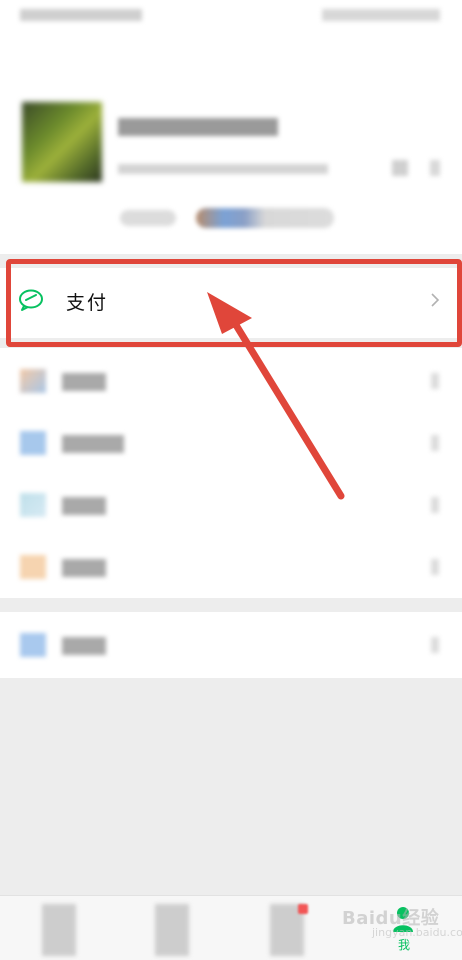  What do you see at coordinates (276, 396) in the screenshot?
I see `annotation-arrow` at bounding box center [276, 396].